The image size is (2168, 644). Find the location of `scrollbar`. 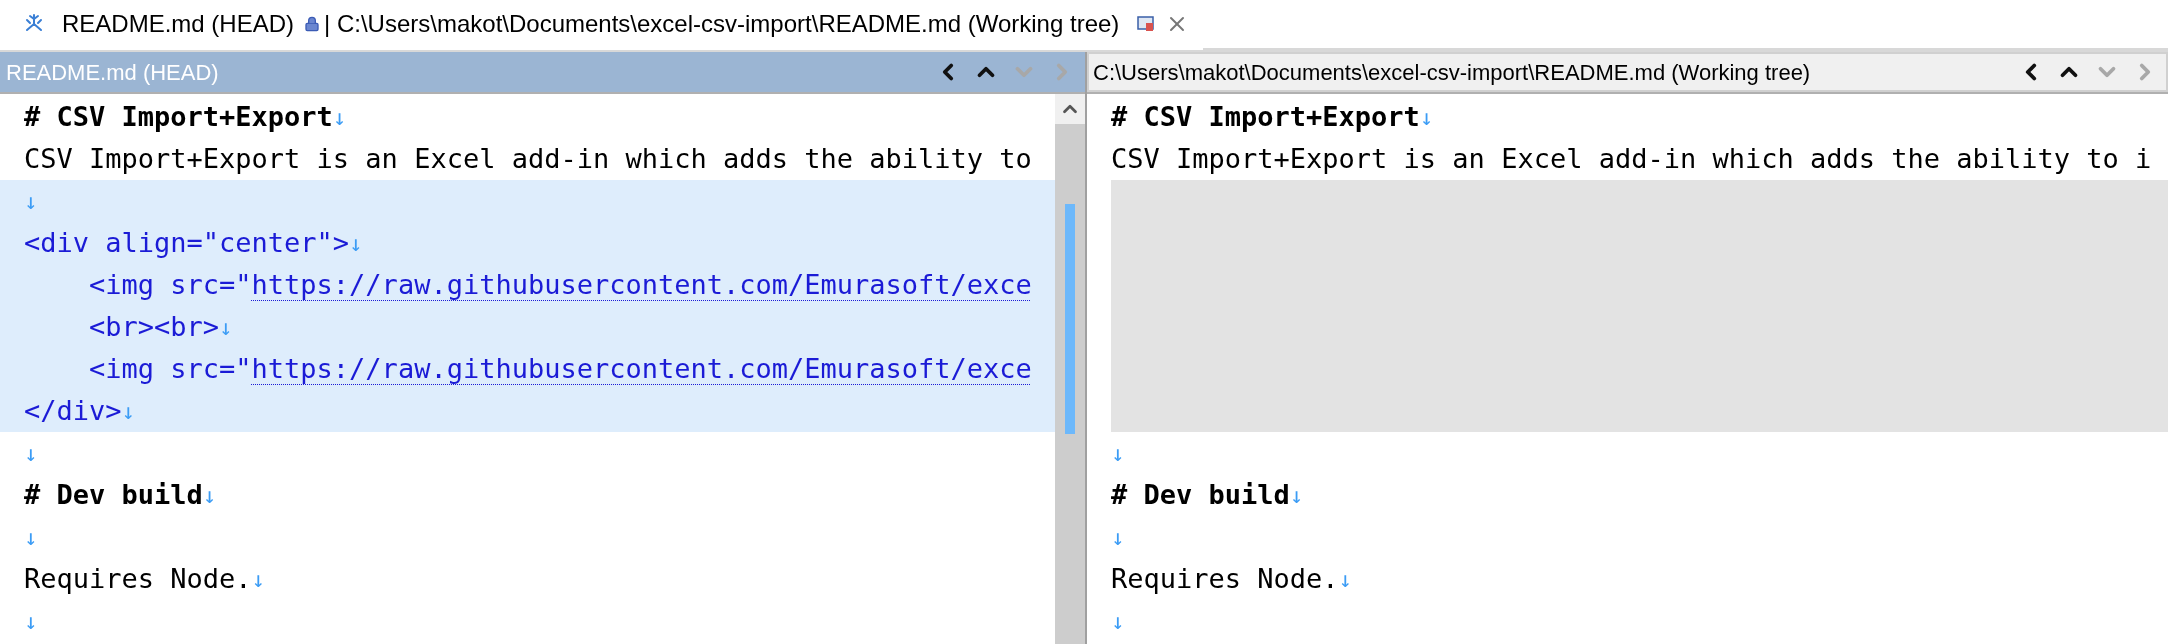

scrollbar is located at coordinates (1070, 369).